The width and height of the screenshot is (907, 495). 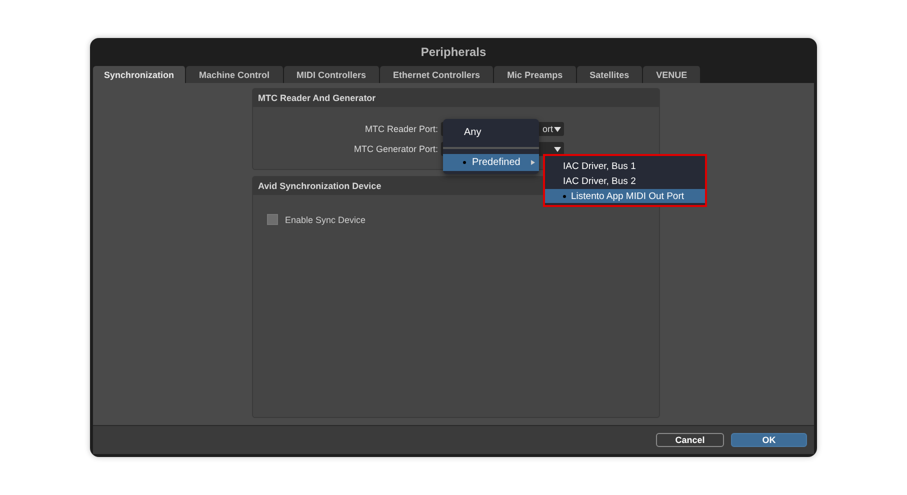 I want to click on window-title: Peripherals, so click(x=453, y=52).